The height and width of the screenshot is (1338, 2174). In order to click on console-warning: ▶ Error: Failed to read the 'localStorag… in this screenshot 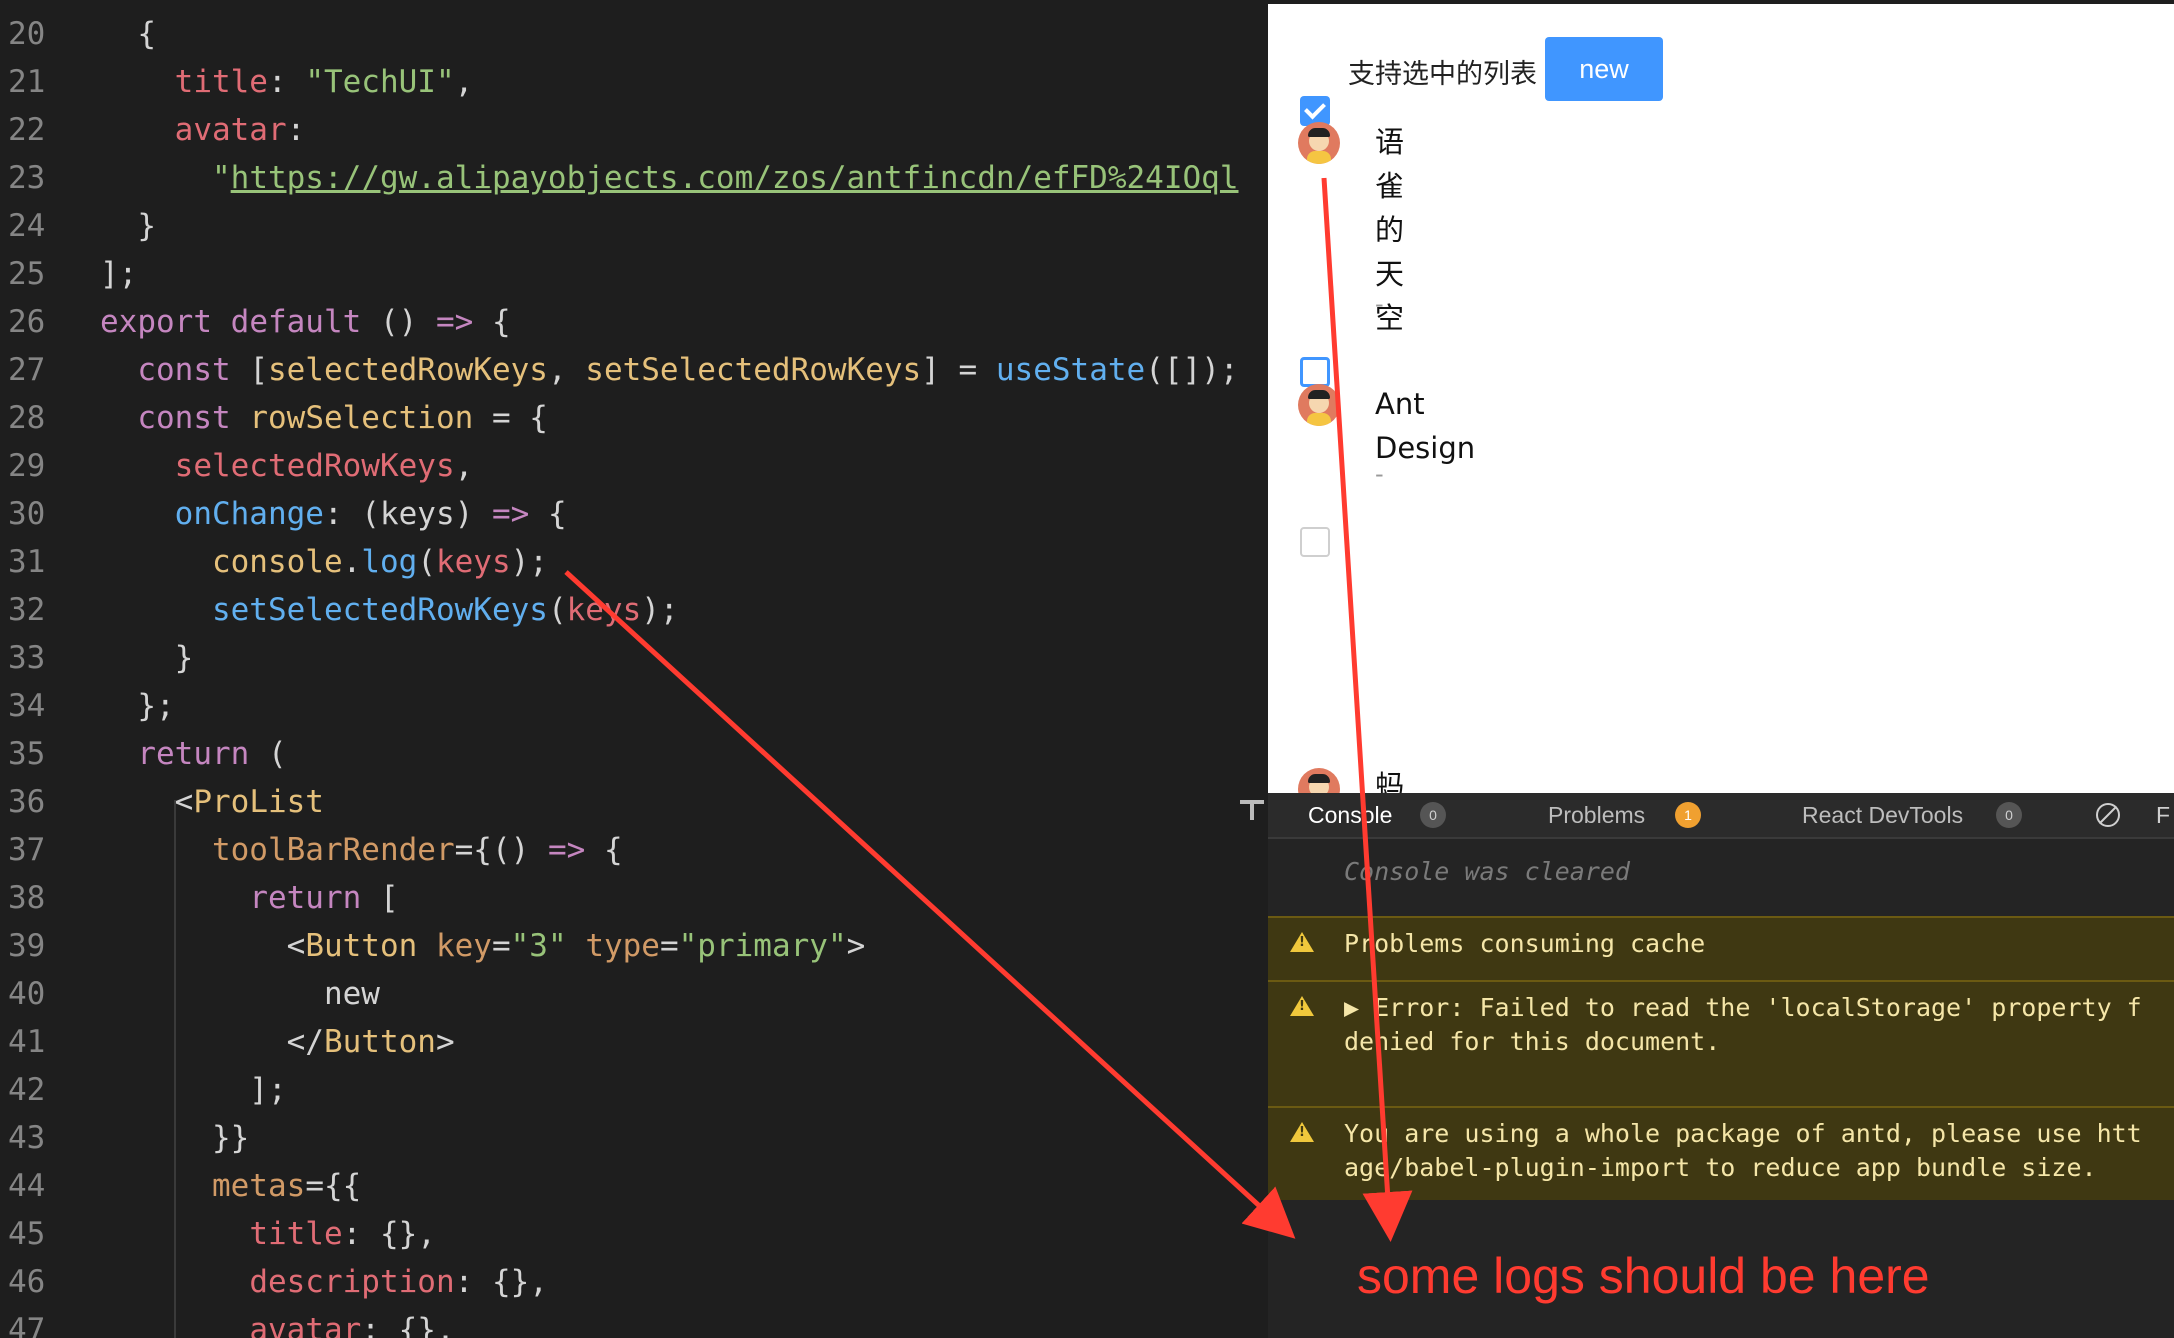, I will do `click(1721, 1043)`.